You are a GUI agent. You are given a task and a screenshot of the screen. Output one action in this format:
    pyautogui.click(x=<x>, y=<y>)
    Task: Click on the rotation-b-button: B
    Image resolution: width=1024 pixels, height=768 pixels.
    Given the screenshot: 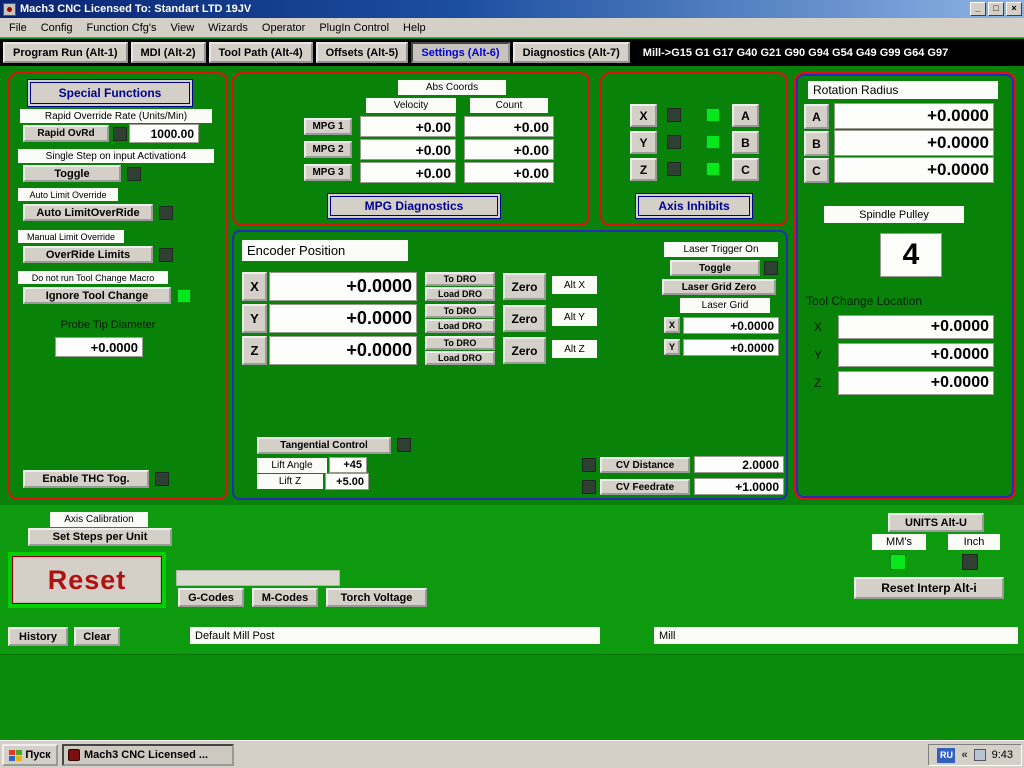 What is the action you would take?
    pyautogui.click(x=816, y=143)
    